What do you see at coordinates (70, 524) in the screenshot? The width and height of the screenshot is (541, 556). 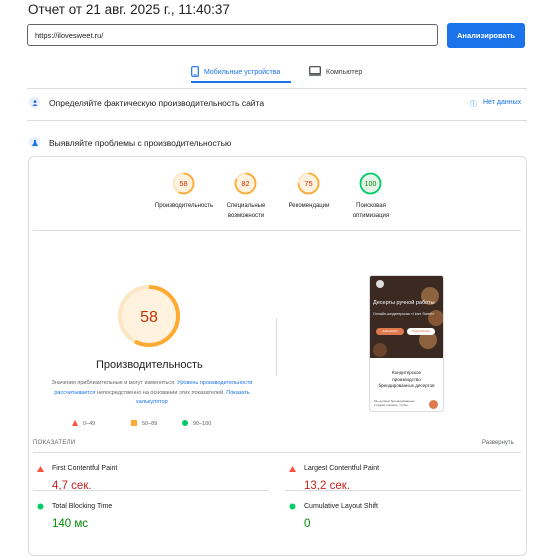 I see `metric-value: 140 мс` at bounding box center [70, 524].